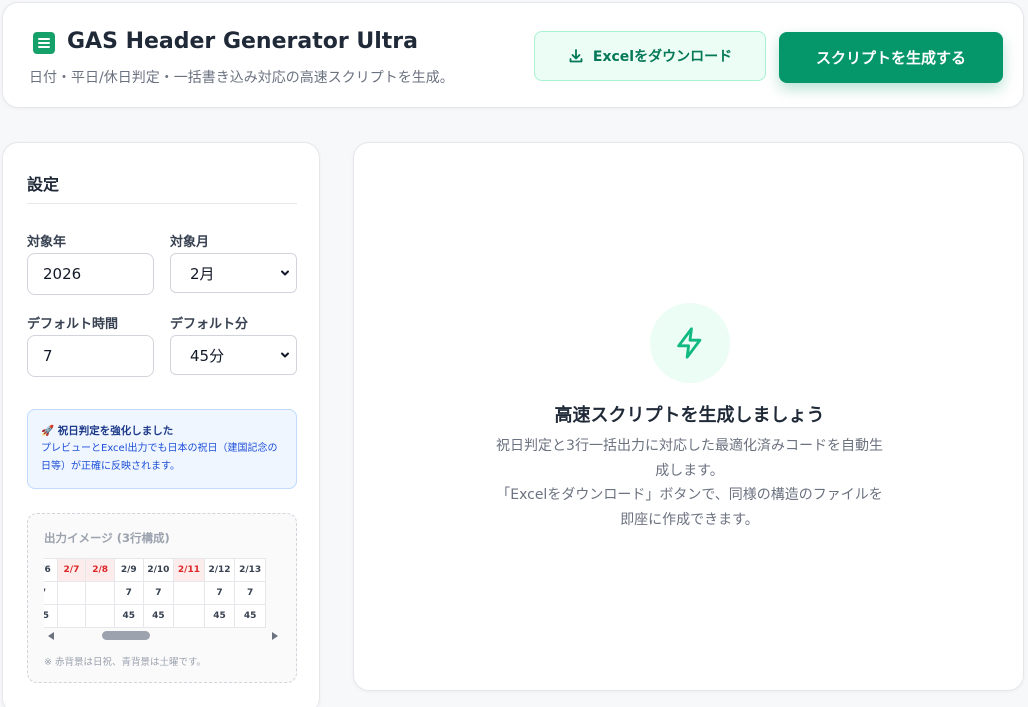 The image size is (1028, 707). I want to click on year-label: 対象年, so click(47, 242).